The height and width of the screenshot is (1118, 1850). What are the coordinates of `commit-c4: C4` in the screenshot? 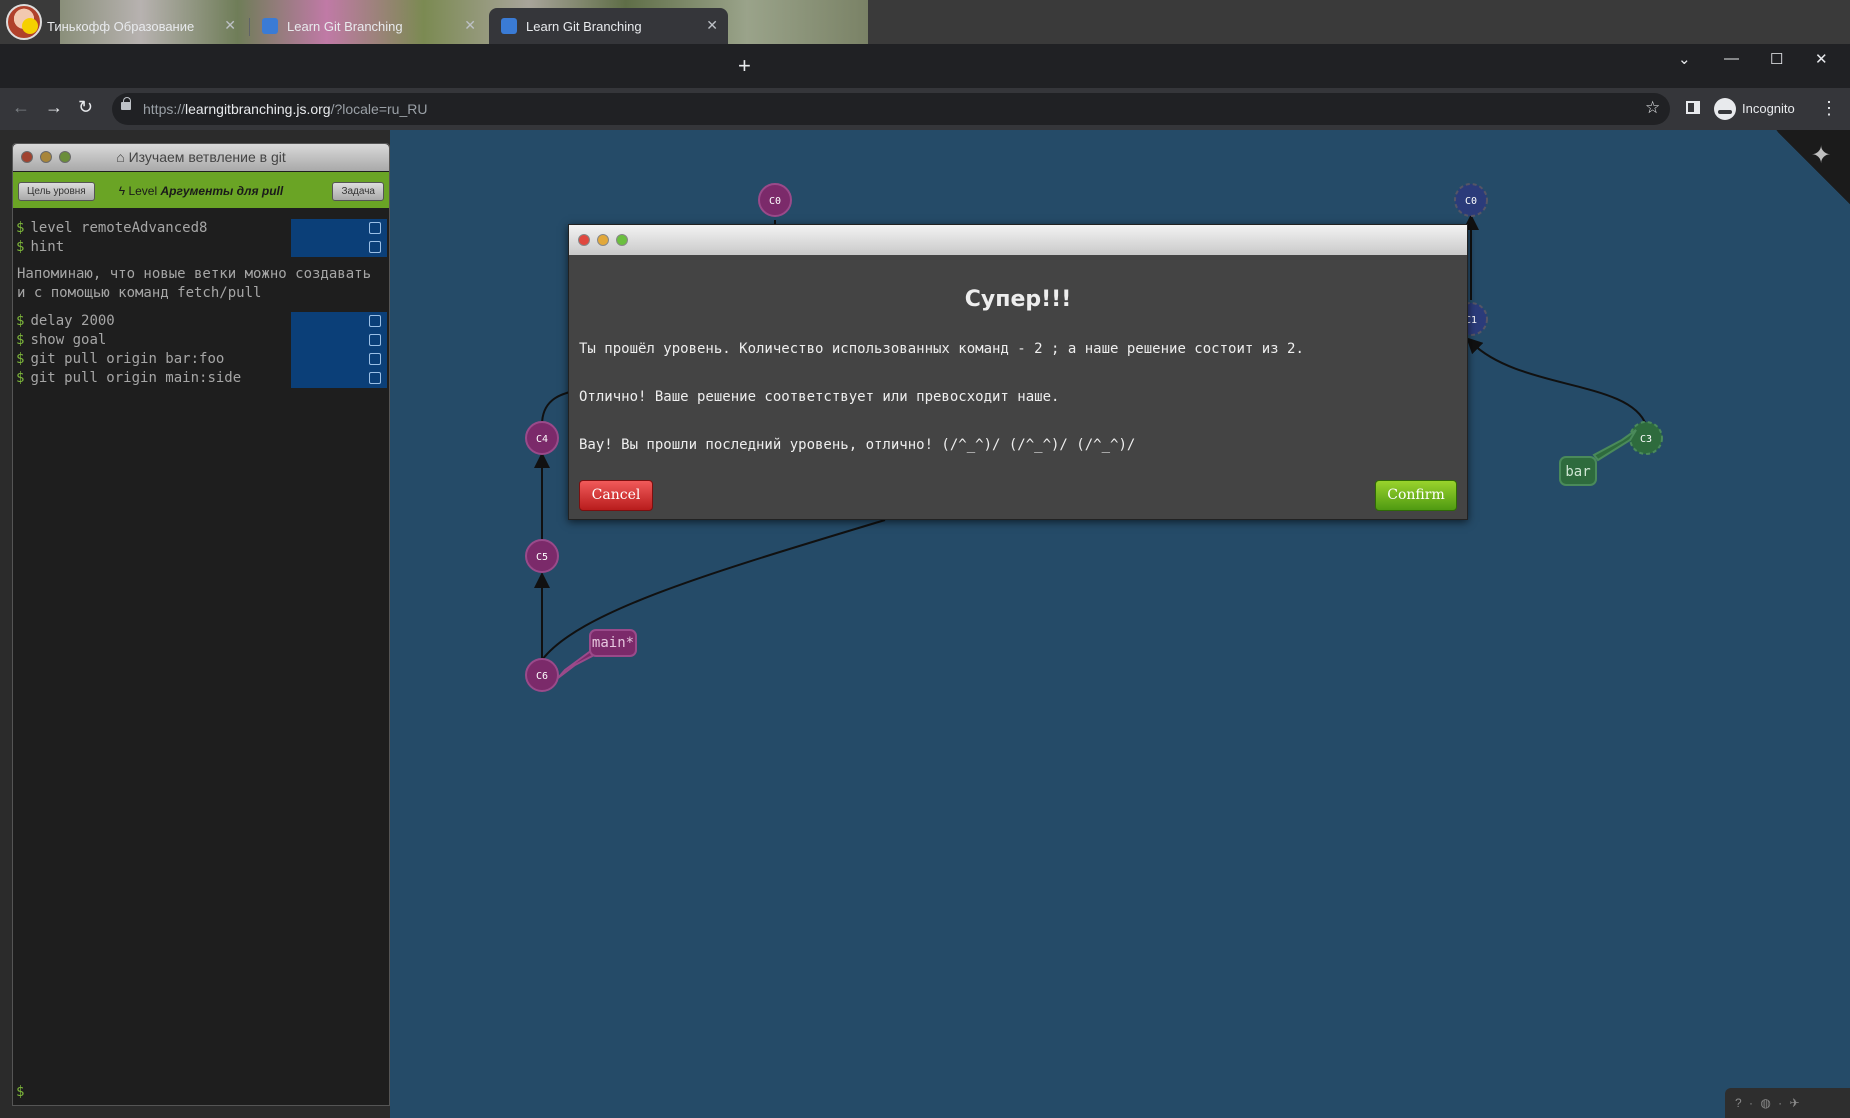 It's located at (542, 438).